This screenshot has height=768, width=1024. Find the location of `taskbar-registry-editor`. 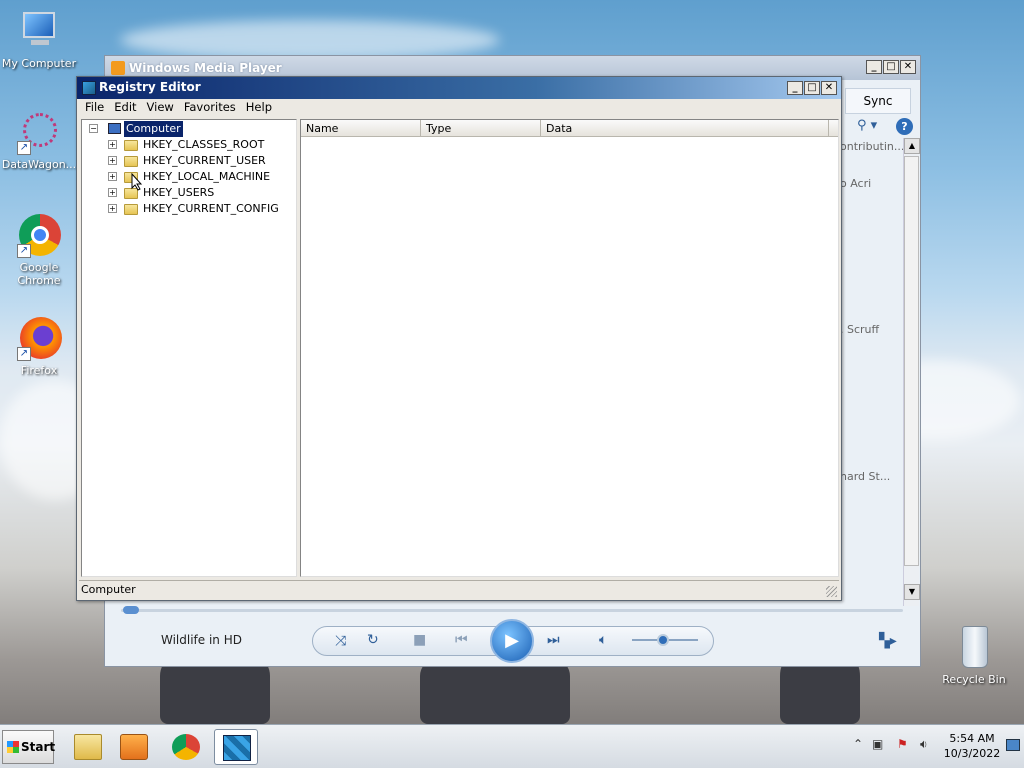

taskbar-registry-editor is located at coordinates (236, 747).